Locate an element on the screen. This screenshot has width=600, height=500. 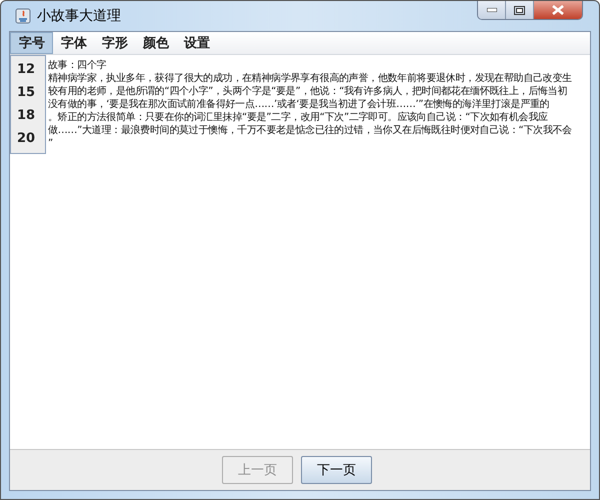
minimize-icon is located at coordinates (491, 10).